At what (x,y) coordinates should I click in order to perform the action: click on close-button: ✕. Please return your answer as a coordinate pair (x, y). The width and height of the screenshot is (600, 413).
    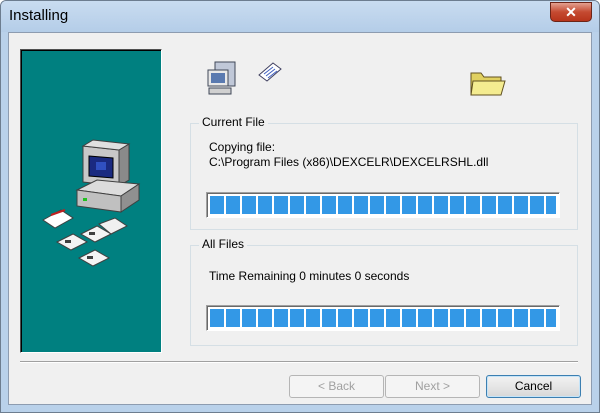
    Looking at the image, I should click on (571, 12).